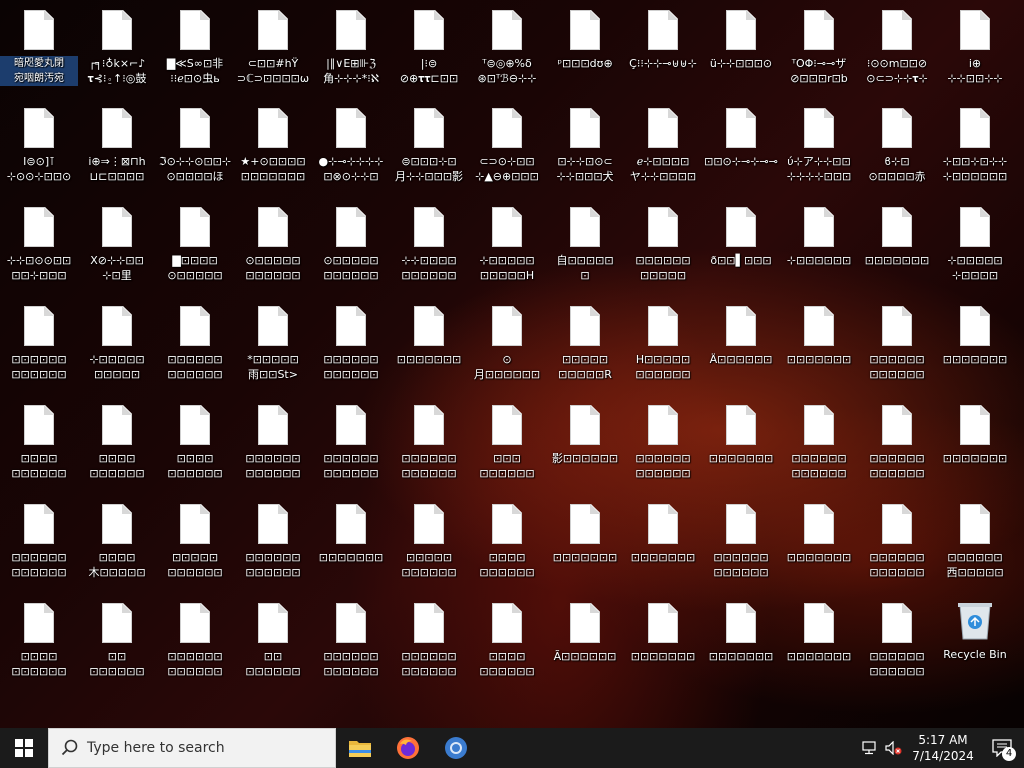  What do you see at coordinates (117, 146) in the screenshot?
I see `desktop-file-icon: i⊕⇒⋮⊠⊓h ⊔⊏⊡⊡⊡⊡` at bounding box center [117, 146].